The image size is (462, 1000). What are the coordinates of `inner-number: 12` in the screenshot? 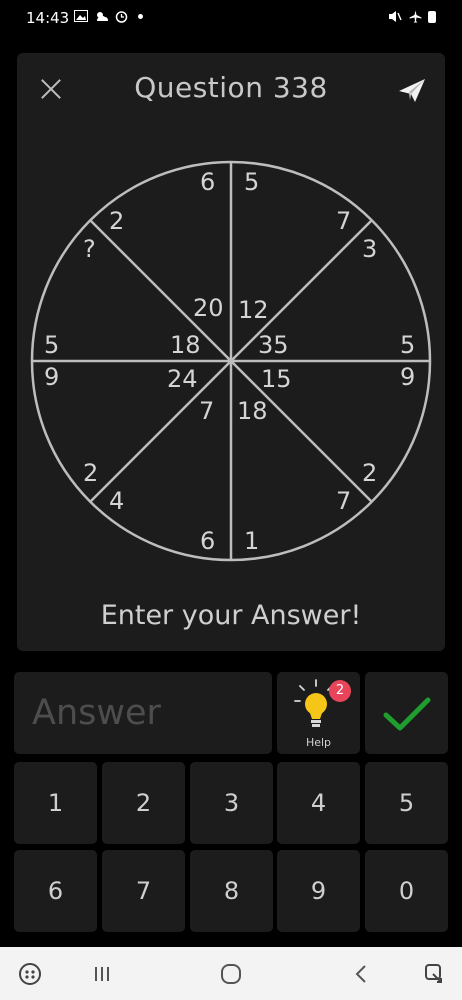 It's located at (253, 310).